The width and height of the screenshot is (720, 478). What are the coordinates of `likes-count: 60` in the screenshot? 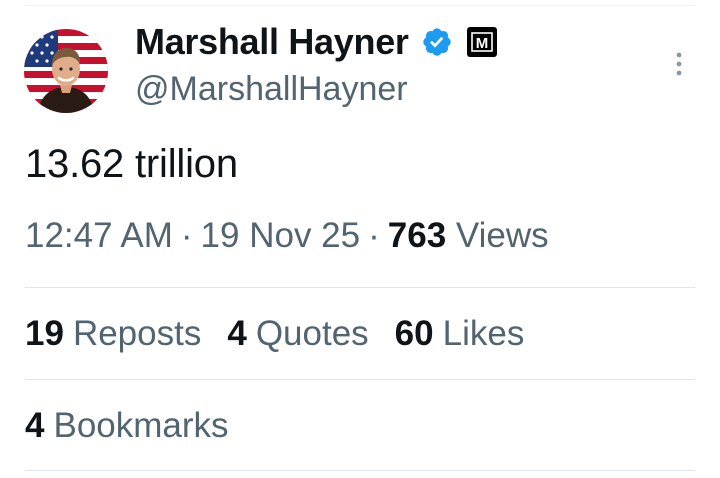 It's located at (414, 333).